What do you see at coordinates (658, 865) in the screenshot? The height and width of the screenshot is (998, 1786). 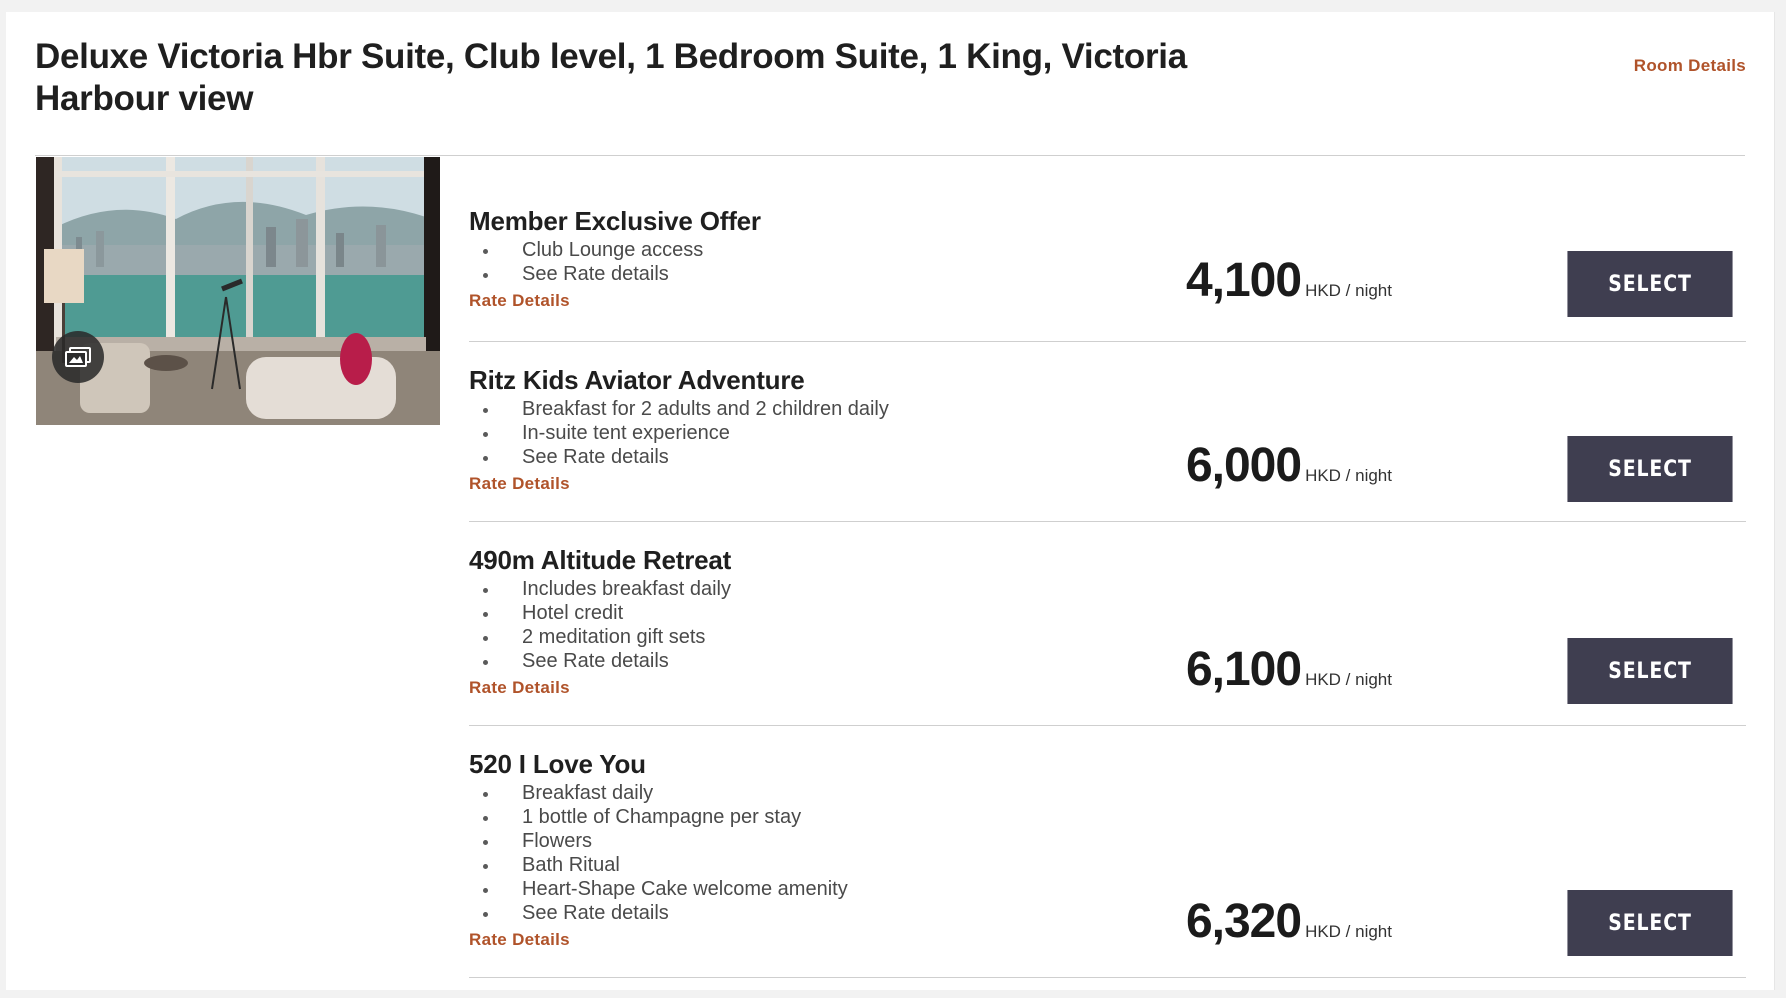 I see `feature-item: Bath Ritual` at bounding box center [658, 865].